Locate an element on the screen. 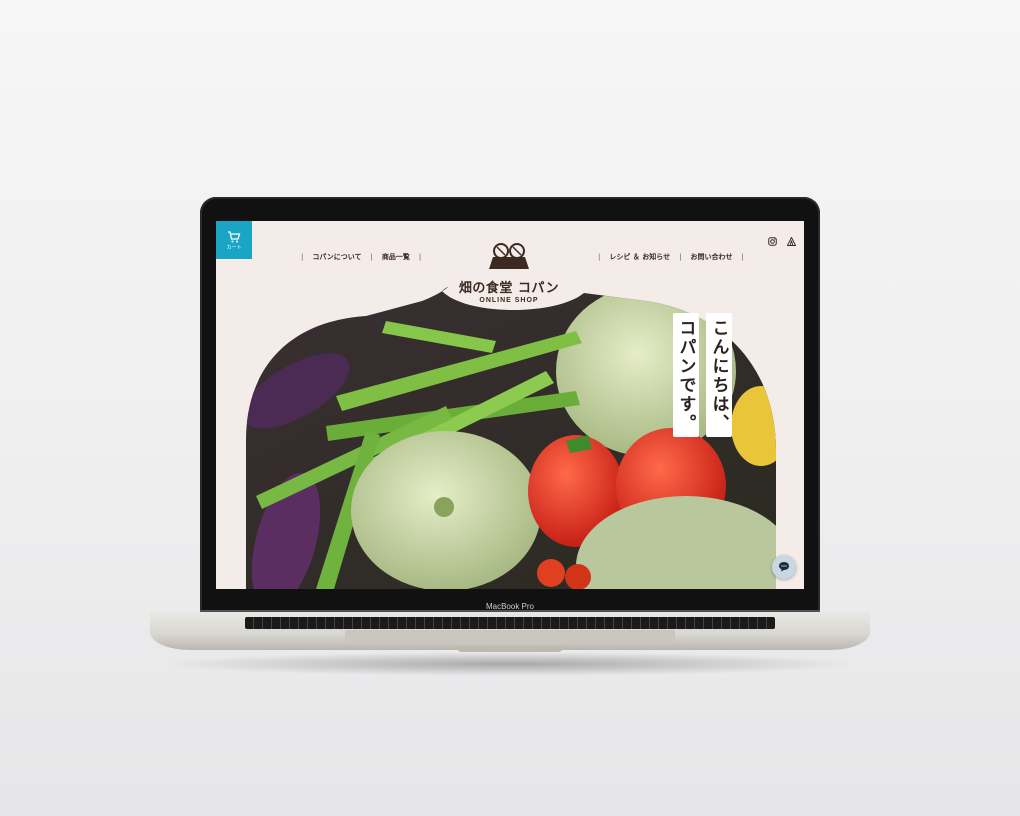 This screenshot has height=816, width=1020. instagram-icon is located at coordinates (772, 240).